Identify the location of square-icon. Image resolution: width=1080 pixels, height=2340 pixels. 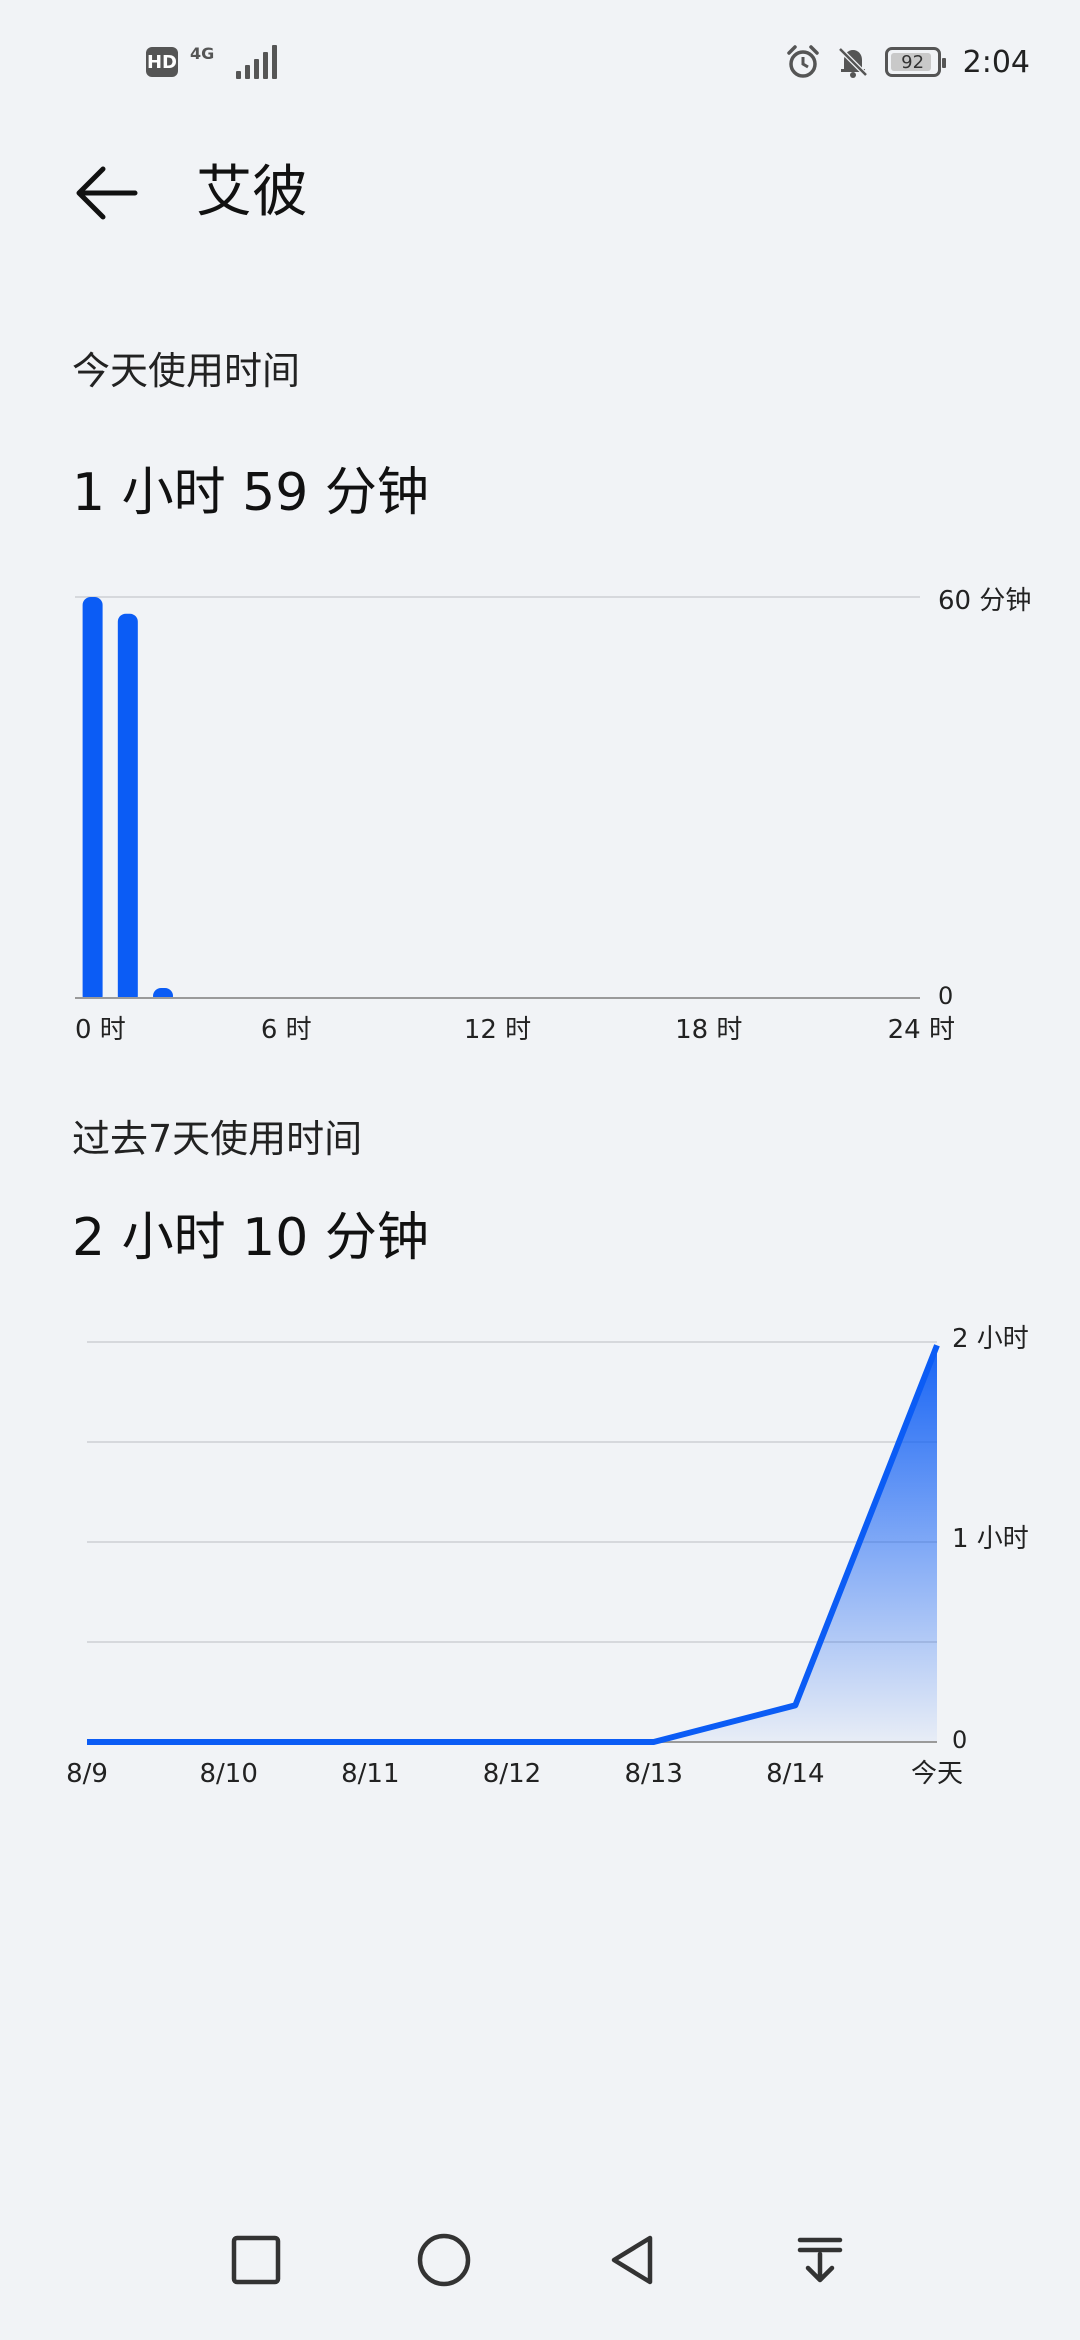
(256, 2260).